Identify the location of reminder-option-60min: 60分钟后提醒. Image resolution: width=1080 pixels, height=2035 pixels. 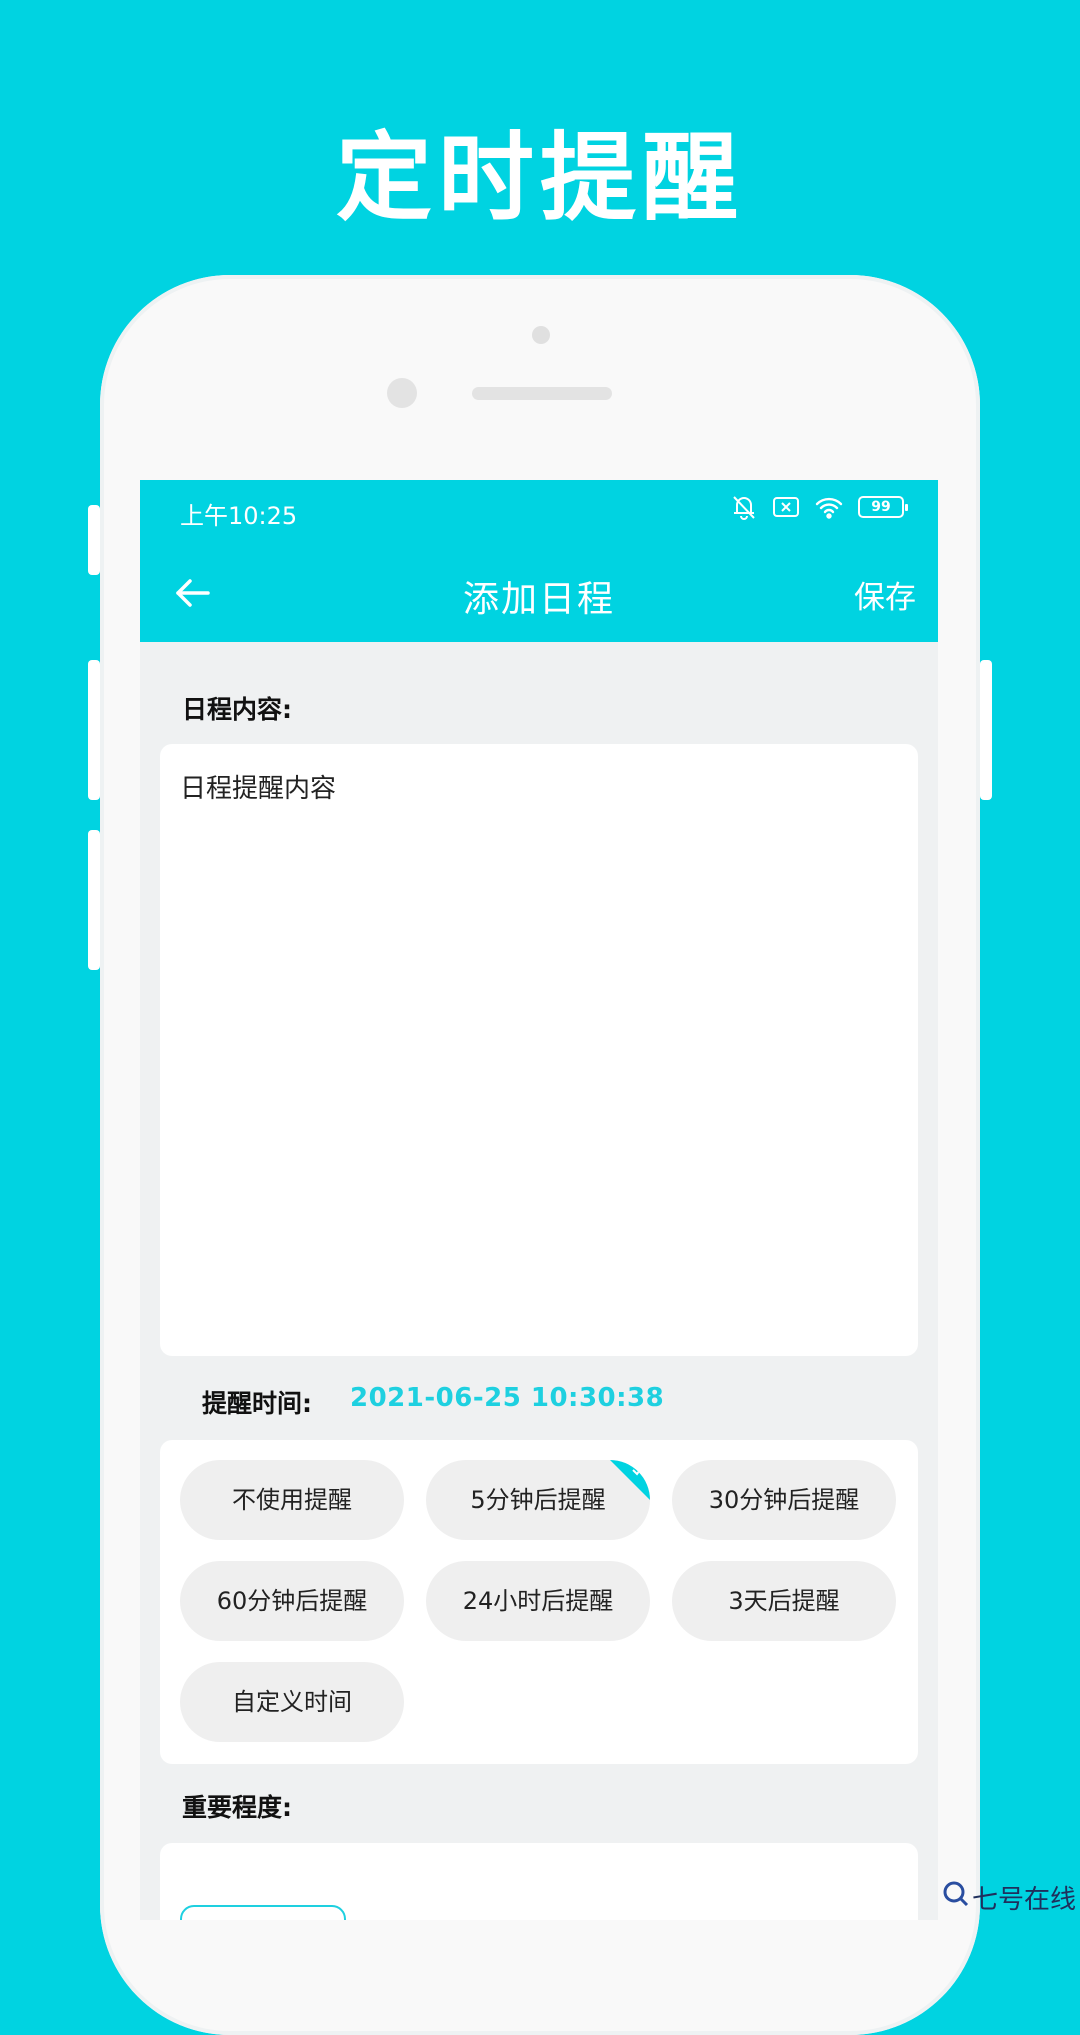
(292, 1601).